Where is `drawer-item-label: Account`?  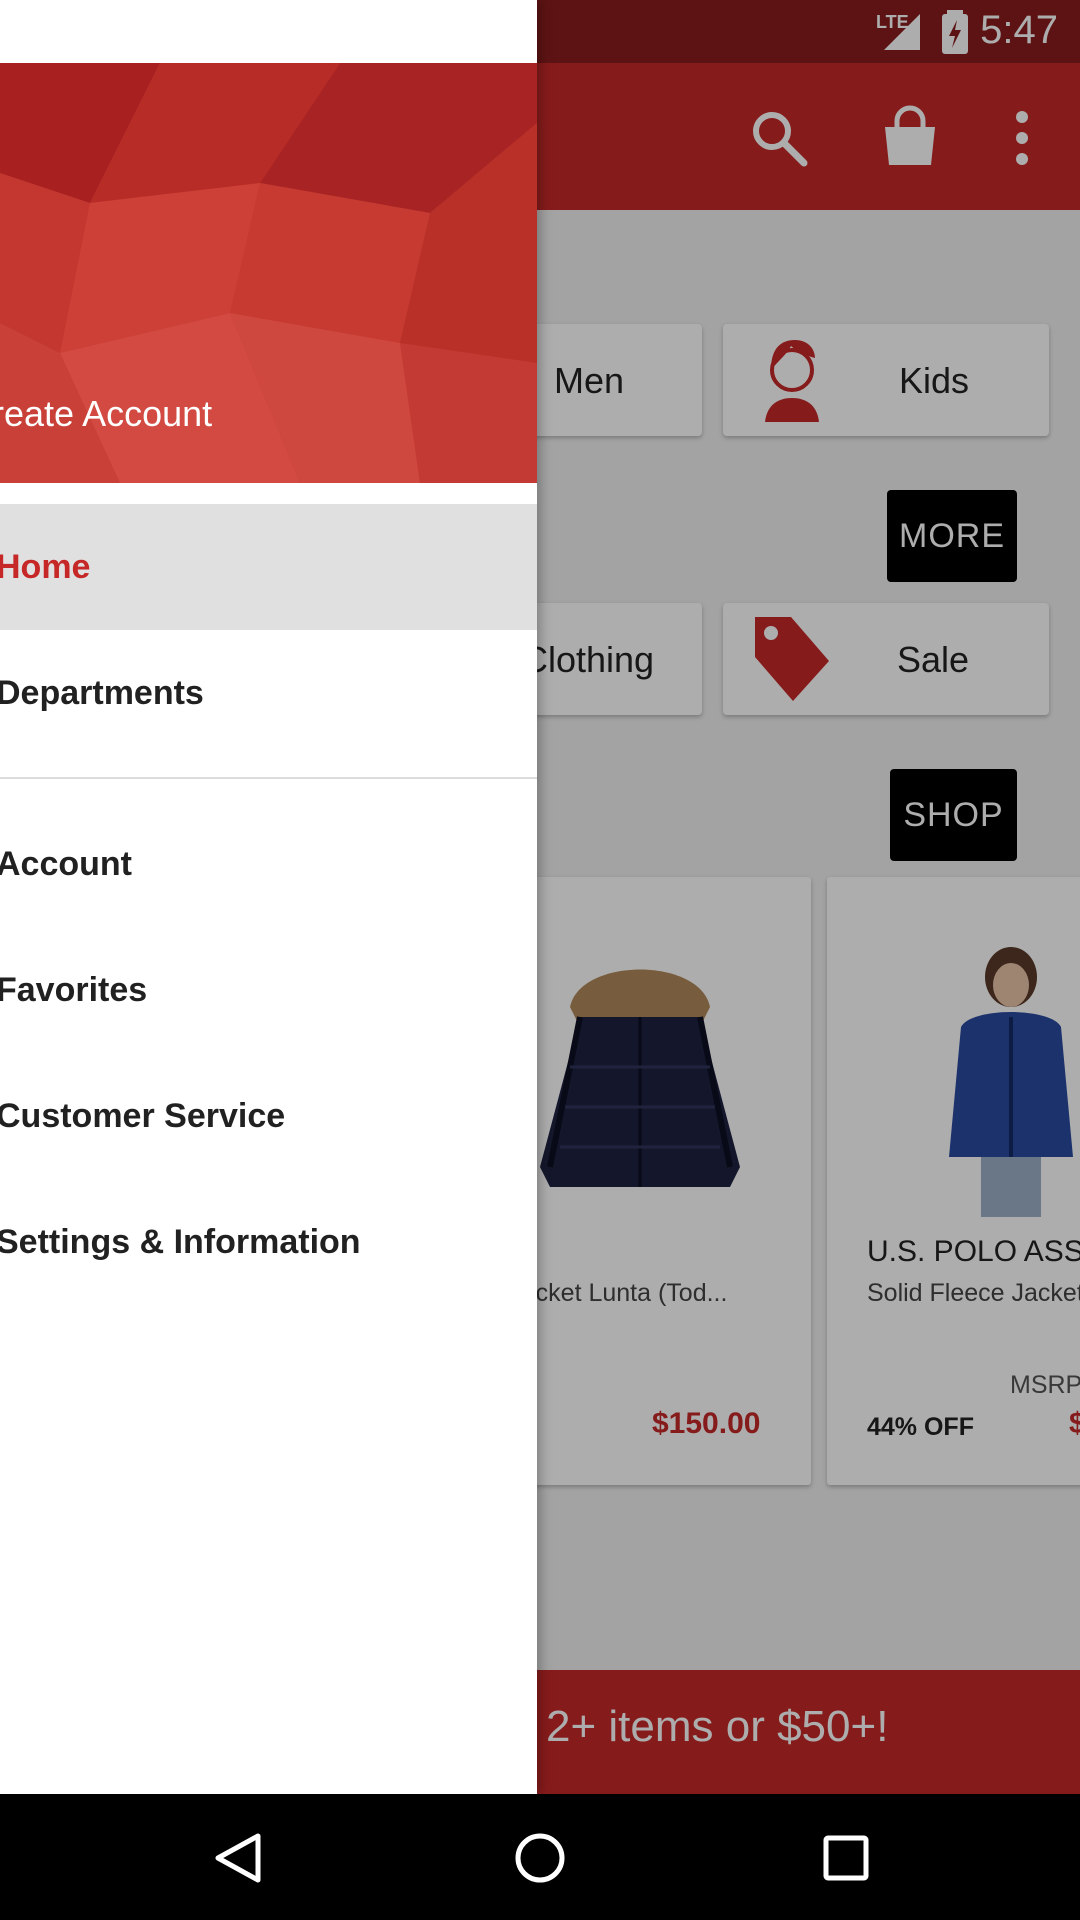 drawer-item-label: Account is located at coordinates (66, 864).